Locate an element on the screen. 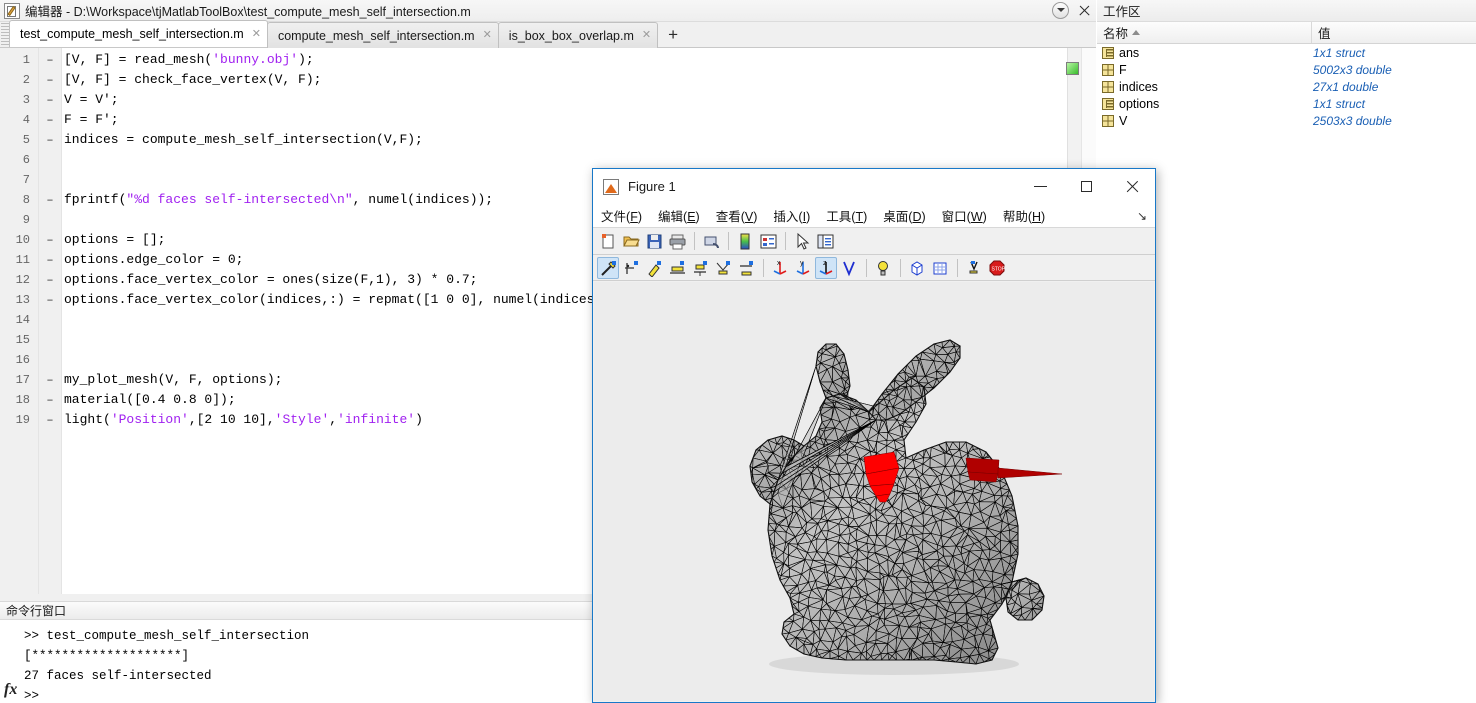  align-horizontal-button is located at coordinates (677, 268).